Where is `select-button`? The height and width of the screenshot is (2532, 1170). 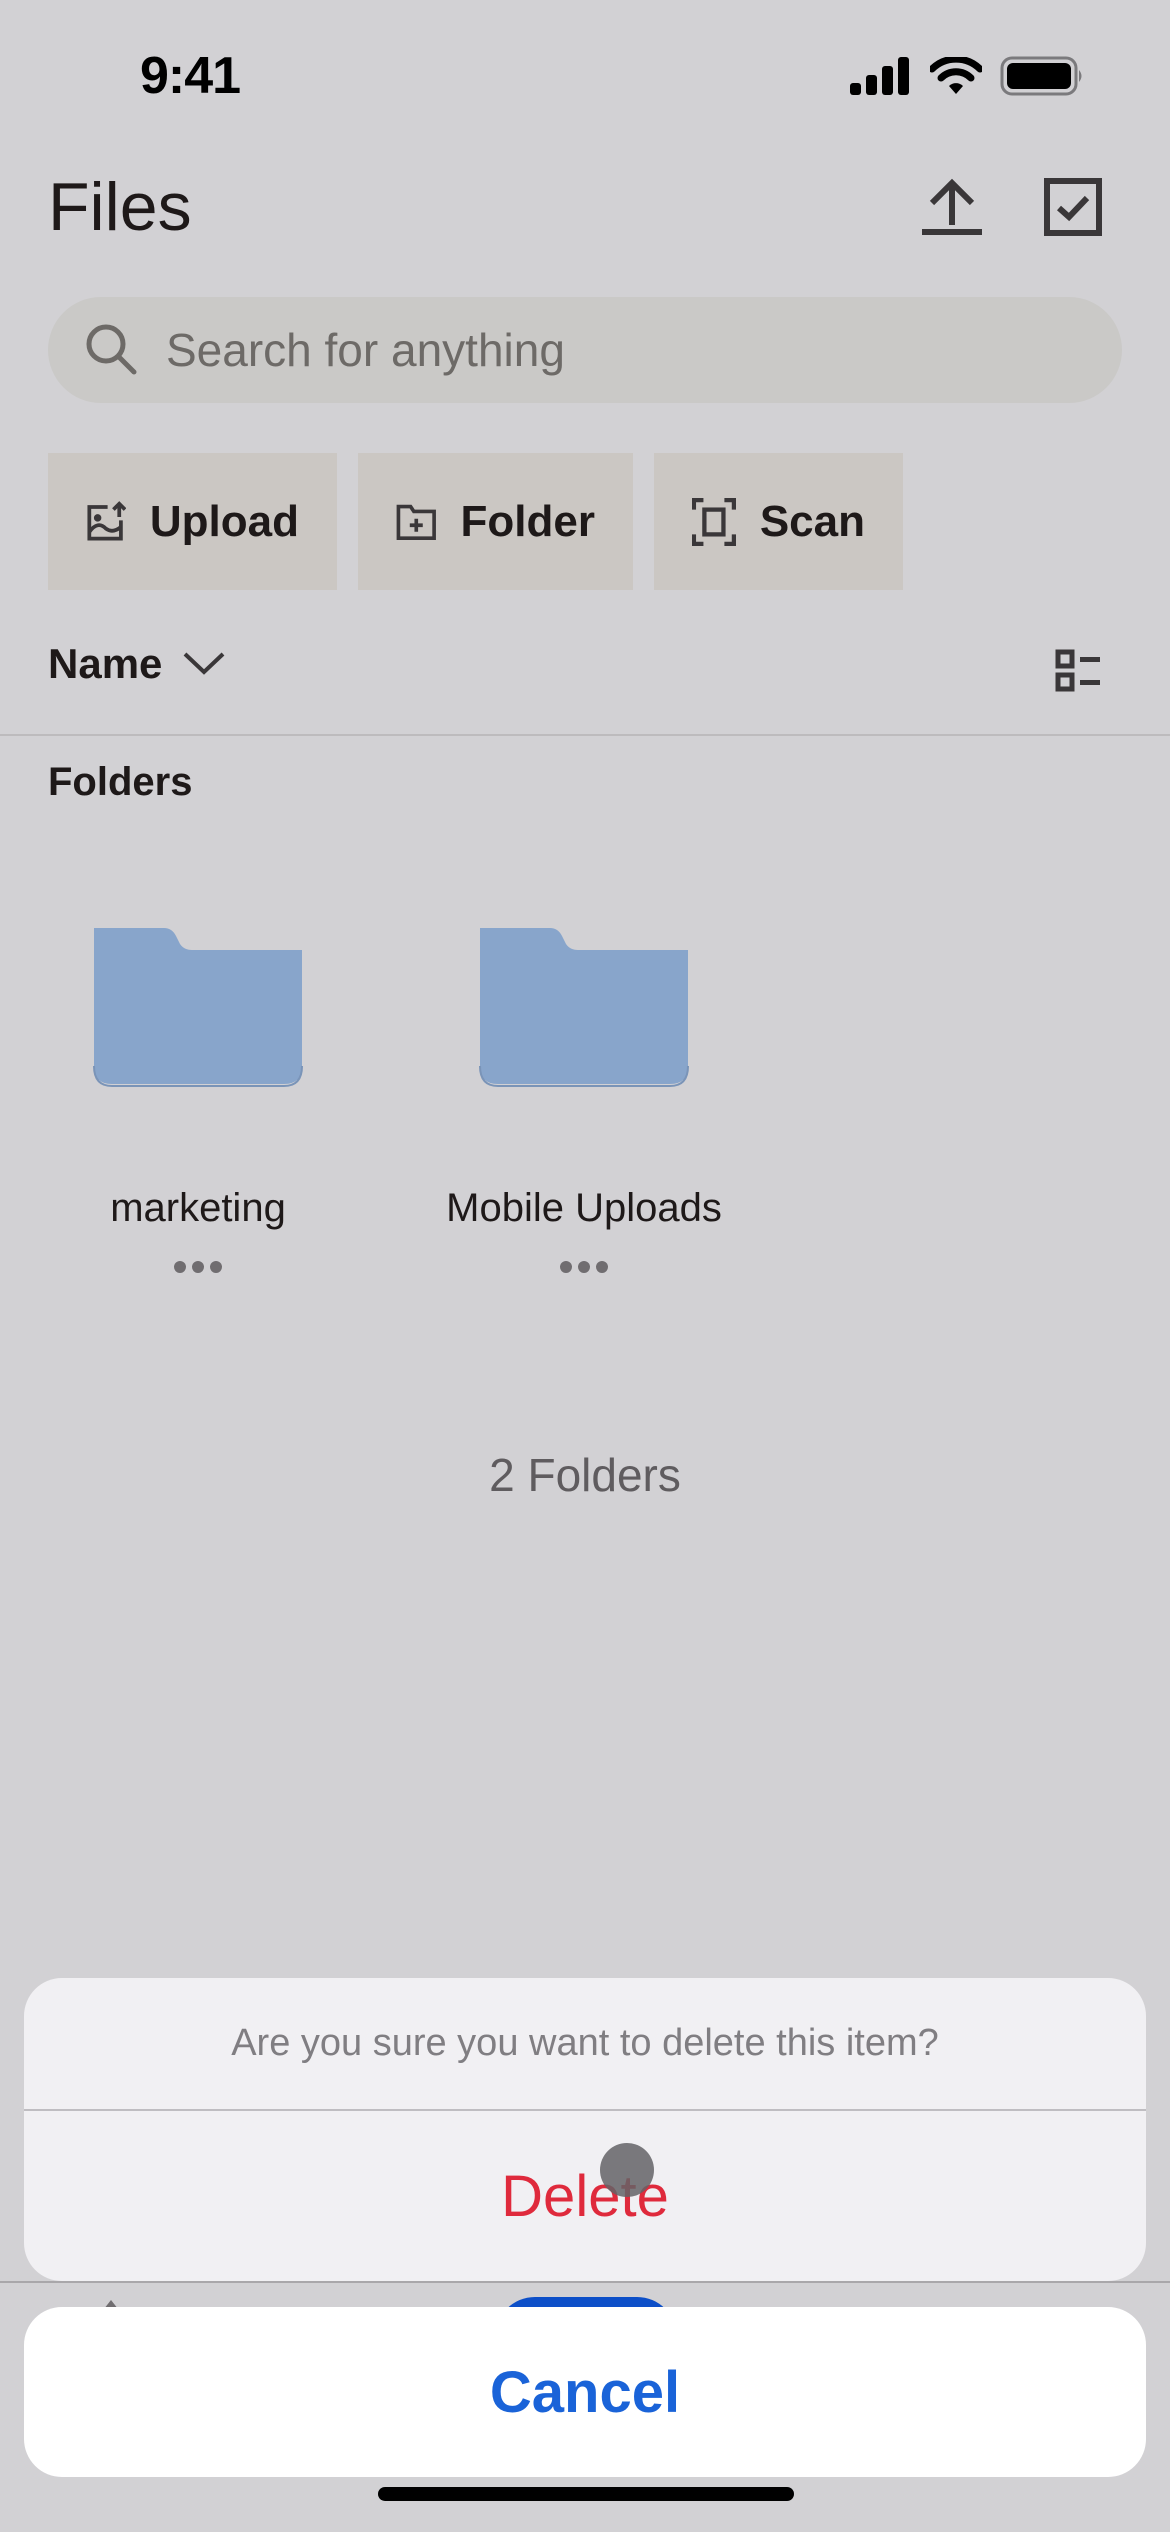 select-button is located at coordinates (1073, 207).